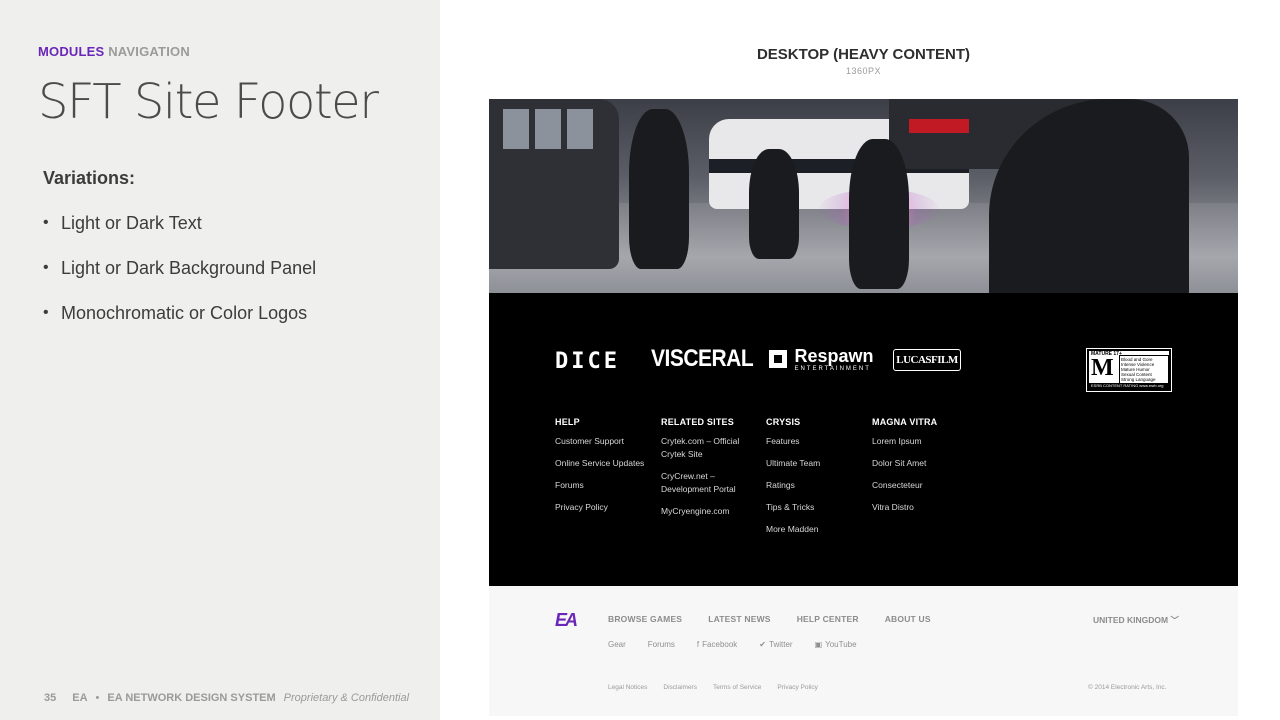 The image size is (1280, 720). I want to click on footer-system: EA NETWORK DESIGN SYSTEM, so click(191, 698).